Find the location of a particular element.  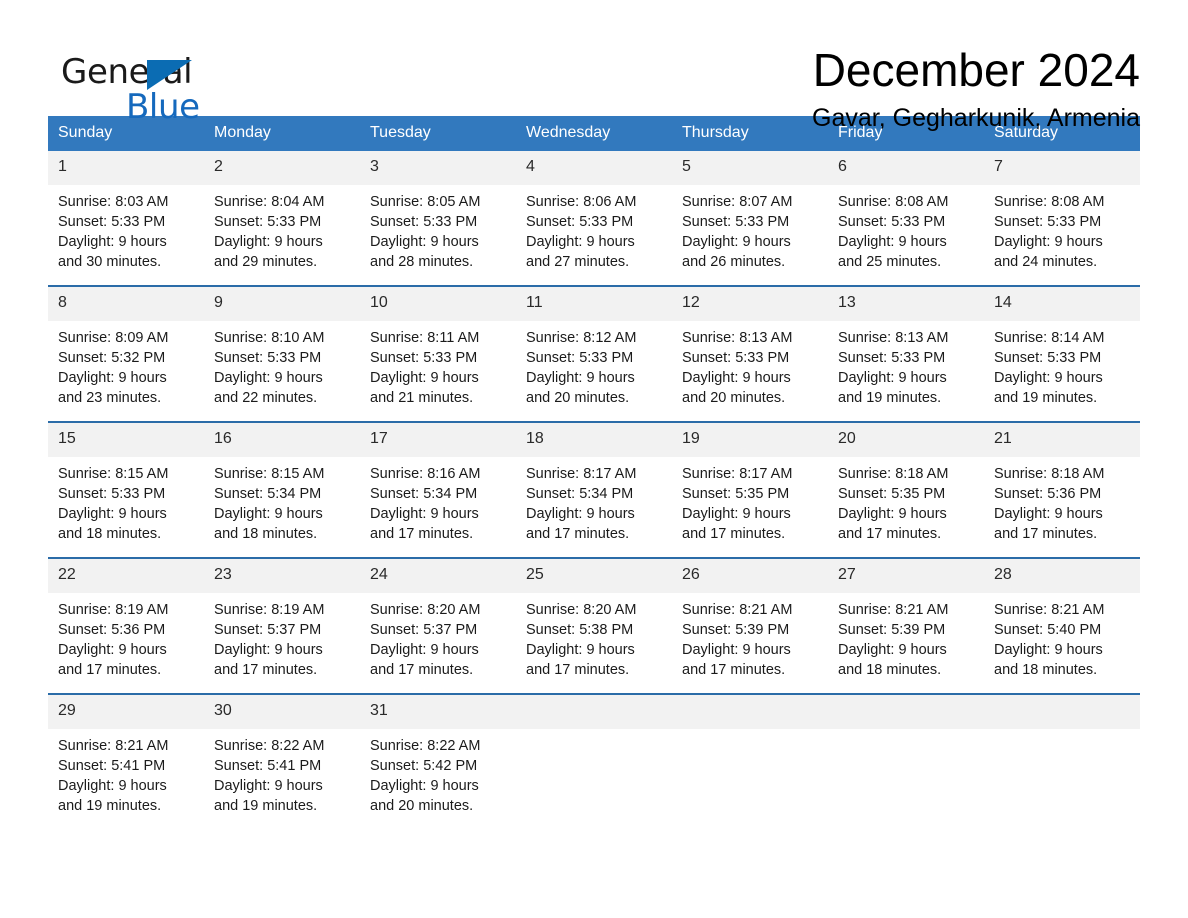

weekday-friday: Friday is located at coordinates (860, 132).